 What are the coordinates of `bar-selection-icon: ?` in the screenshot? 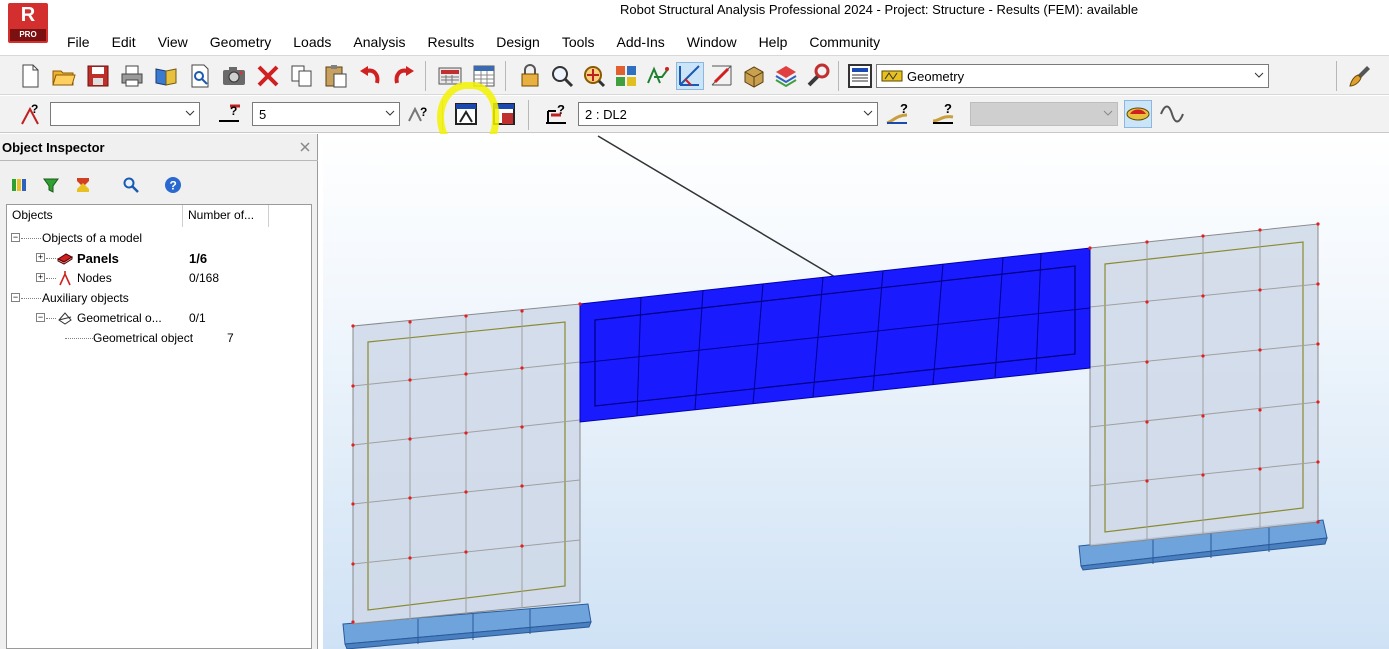 It's located at (230, 114).